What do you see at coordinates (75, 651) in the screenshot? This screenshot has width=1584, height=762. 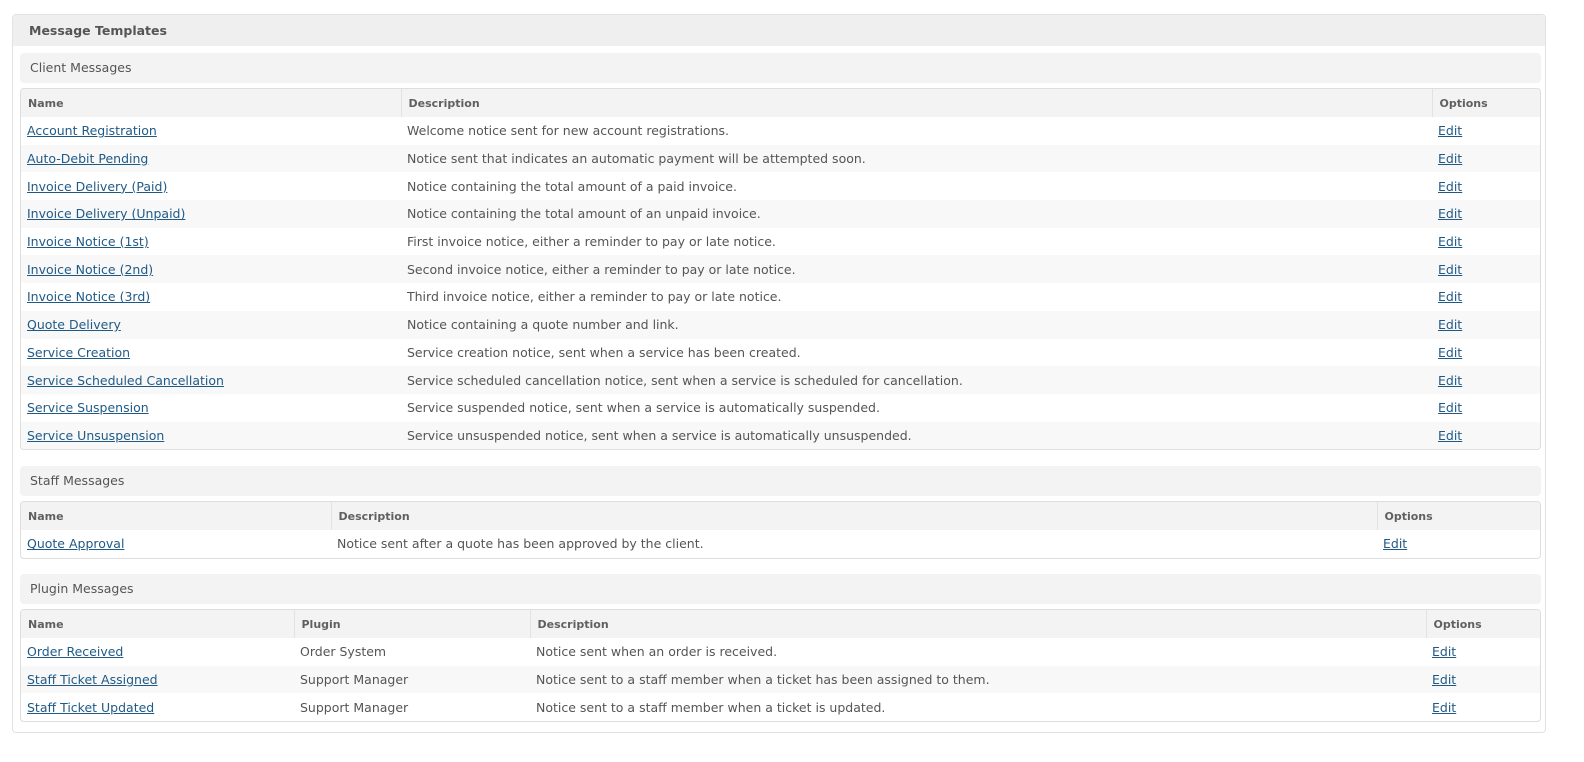 I see `template-name-link: Order Received` at bounding box center [75, 651].